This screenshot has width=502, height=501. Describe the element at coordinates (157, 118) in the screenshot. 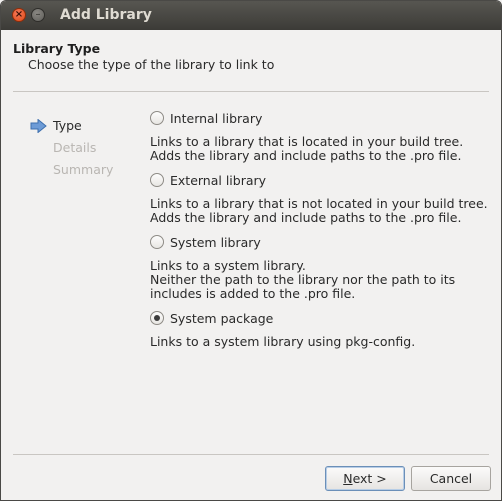

I see `internal-library-radio` at that location.